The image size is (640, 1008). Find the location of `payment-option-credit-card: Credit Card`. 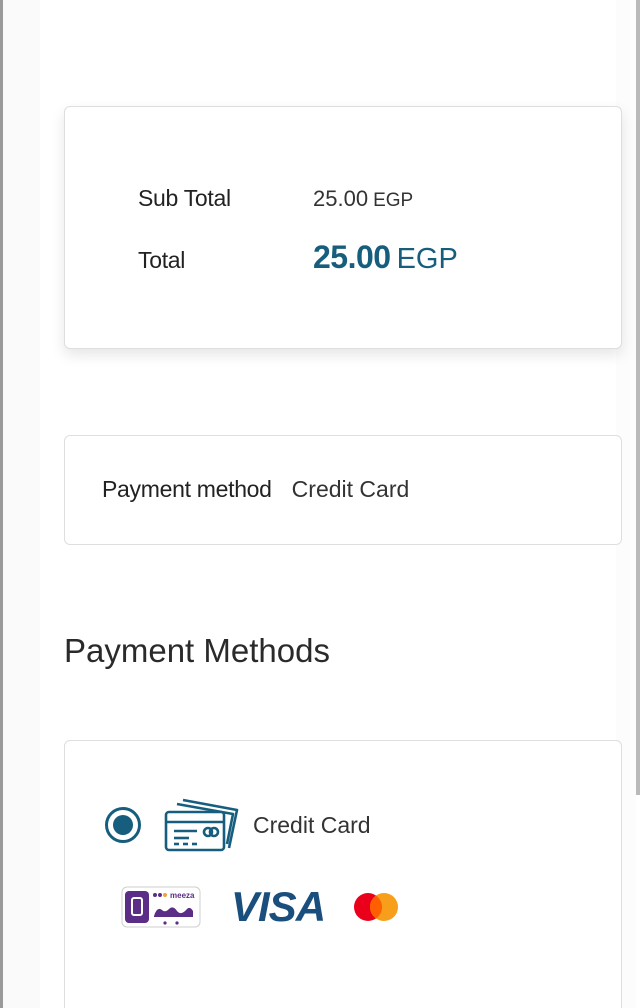

payment-option-credit-card: Credit Card is located at coordinates (238, 825).